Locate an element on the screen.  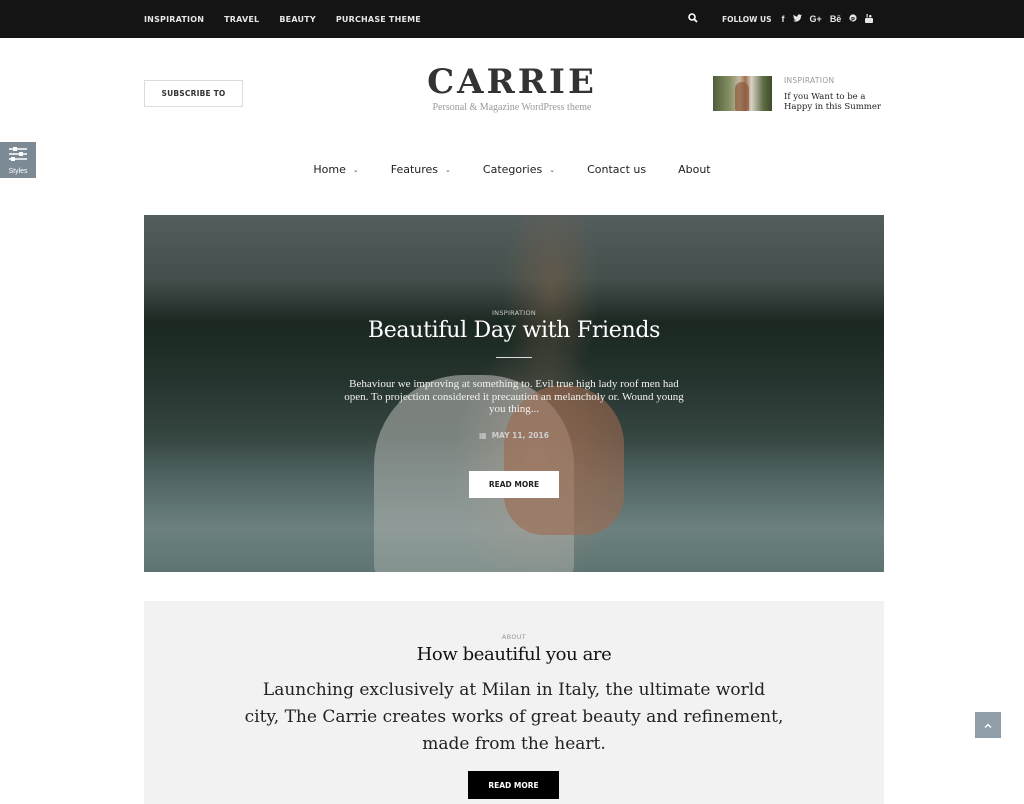
featured-post-title-line2: Happy in this Summer is located at coordinates (832, 107).